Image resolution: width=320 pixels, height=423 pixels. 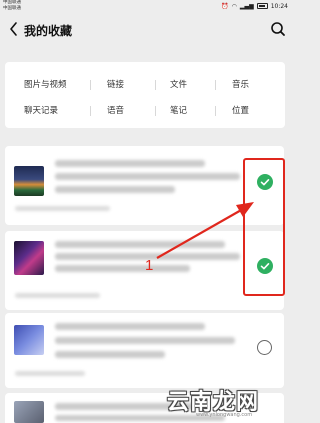 I want to click on watermark-url: www.ynlongwang.com, so click(x=224, y=415).